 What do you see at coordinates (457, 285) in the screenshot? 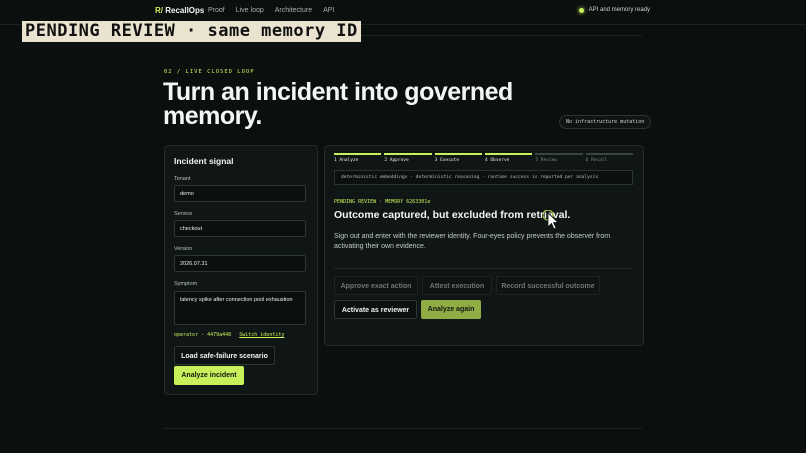
I see `attest-execution-button: Attest execution` at bounding box center [457, 285].